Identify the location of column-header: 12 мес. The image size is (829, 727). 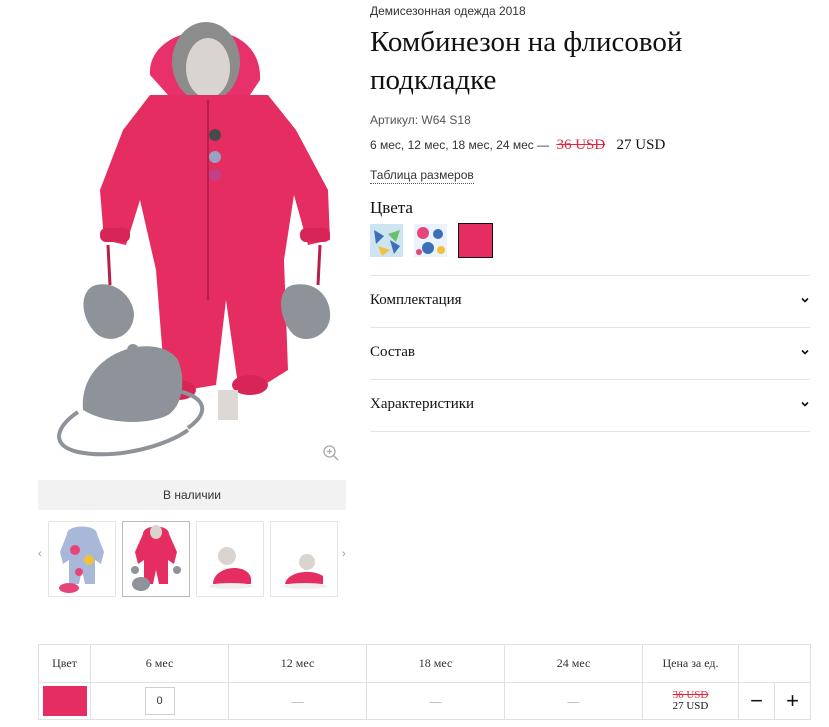
(297, 663).